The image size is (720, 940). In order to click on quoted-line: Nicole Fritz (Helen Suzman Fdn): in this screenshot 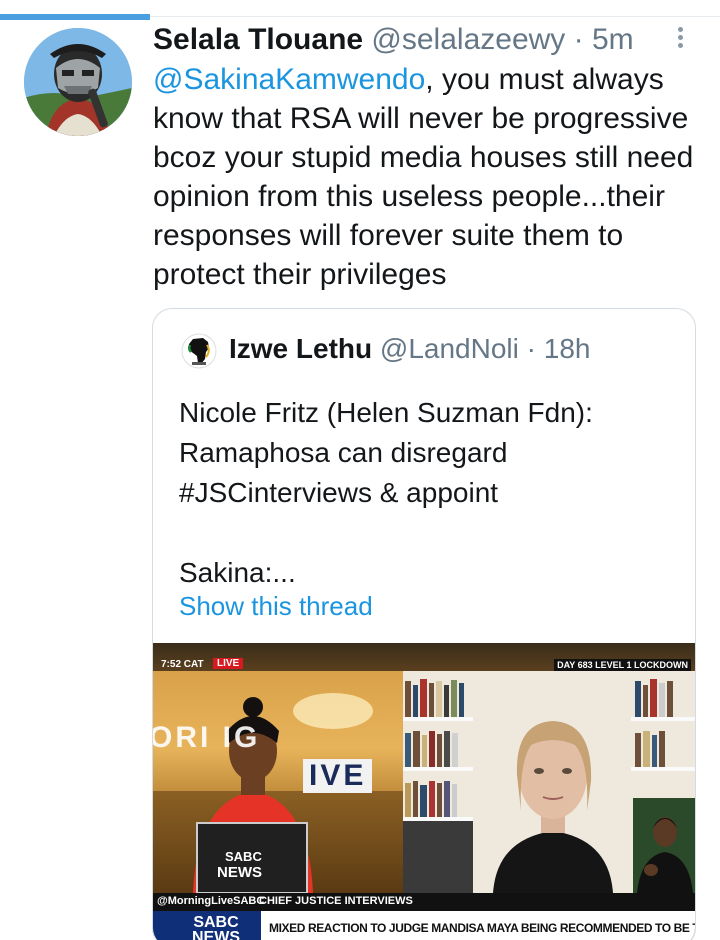, I will do `click(386, 412)`.